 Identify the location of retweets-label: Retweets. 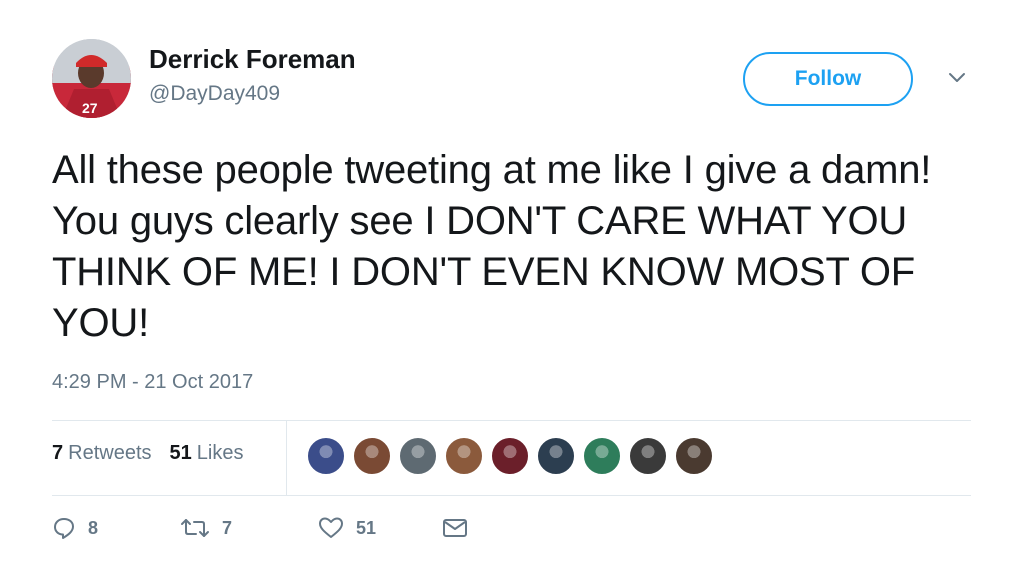
(110, 453).